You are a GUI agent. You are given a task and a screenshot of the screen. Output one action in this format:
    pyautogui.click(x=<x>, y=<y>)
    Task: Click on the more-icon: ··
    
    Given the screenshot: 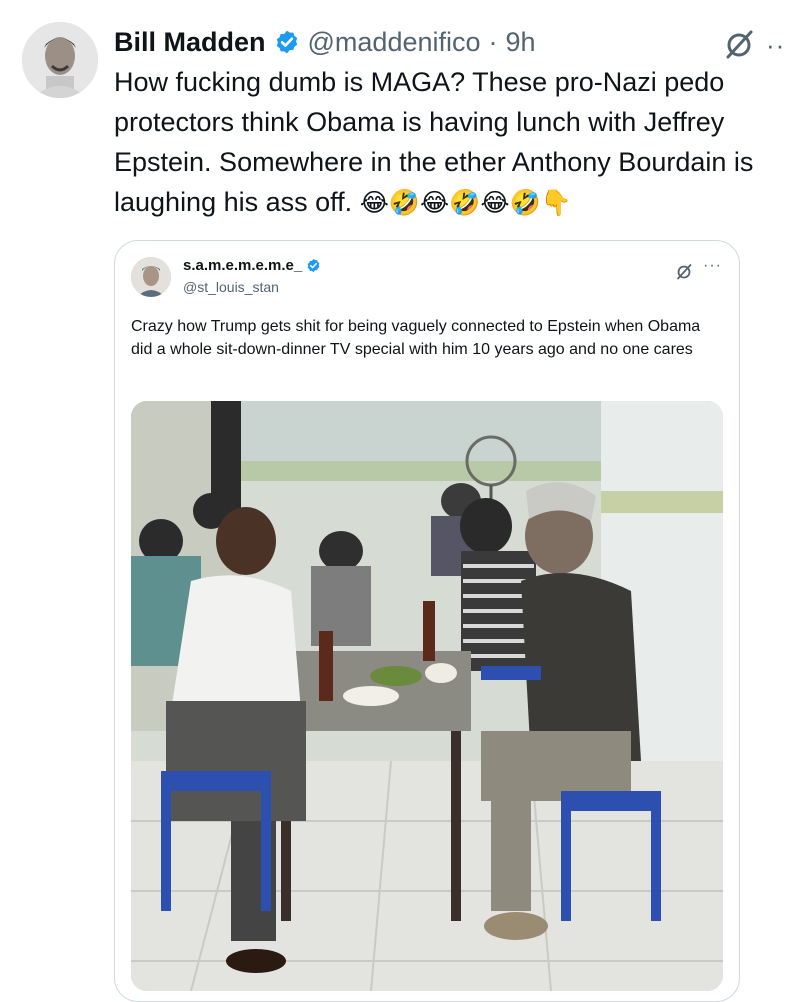 What is the action you would take?
    pyautogui.click(x=781, y=45)
    